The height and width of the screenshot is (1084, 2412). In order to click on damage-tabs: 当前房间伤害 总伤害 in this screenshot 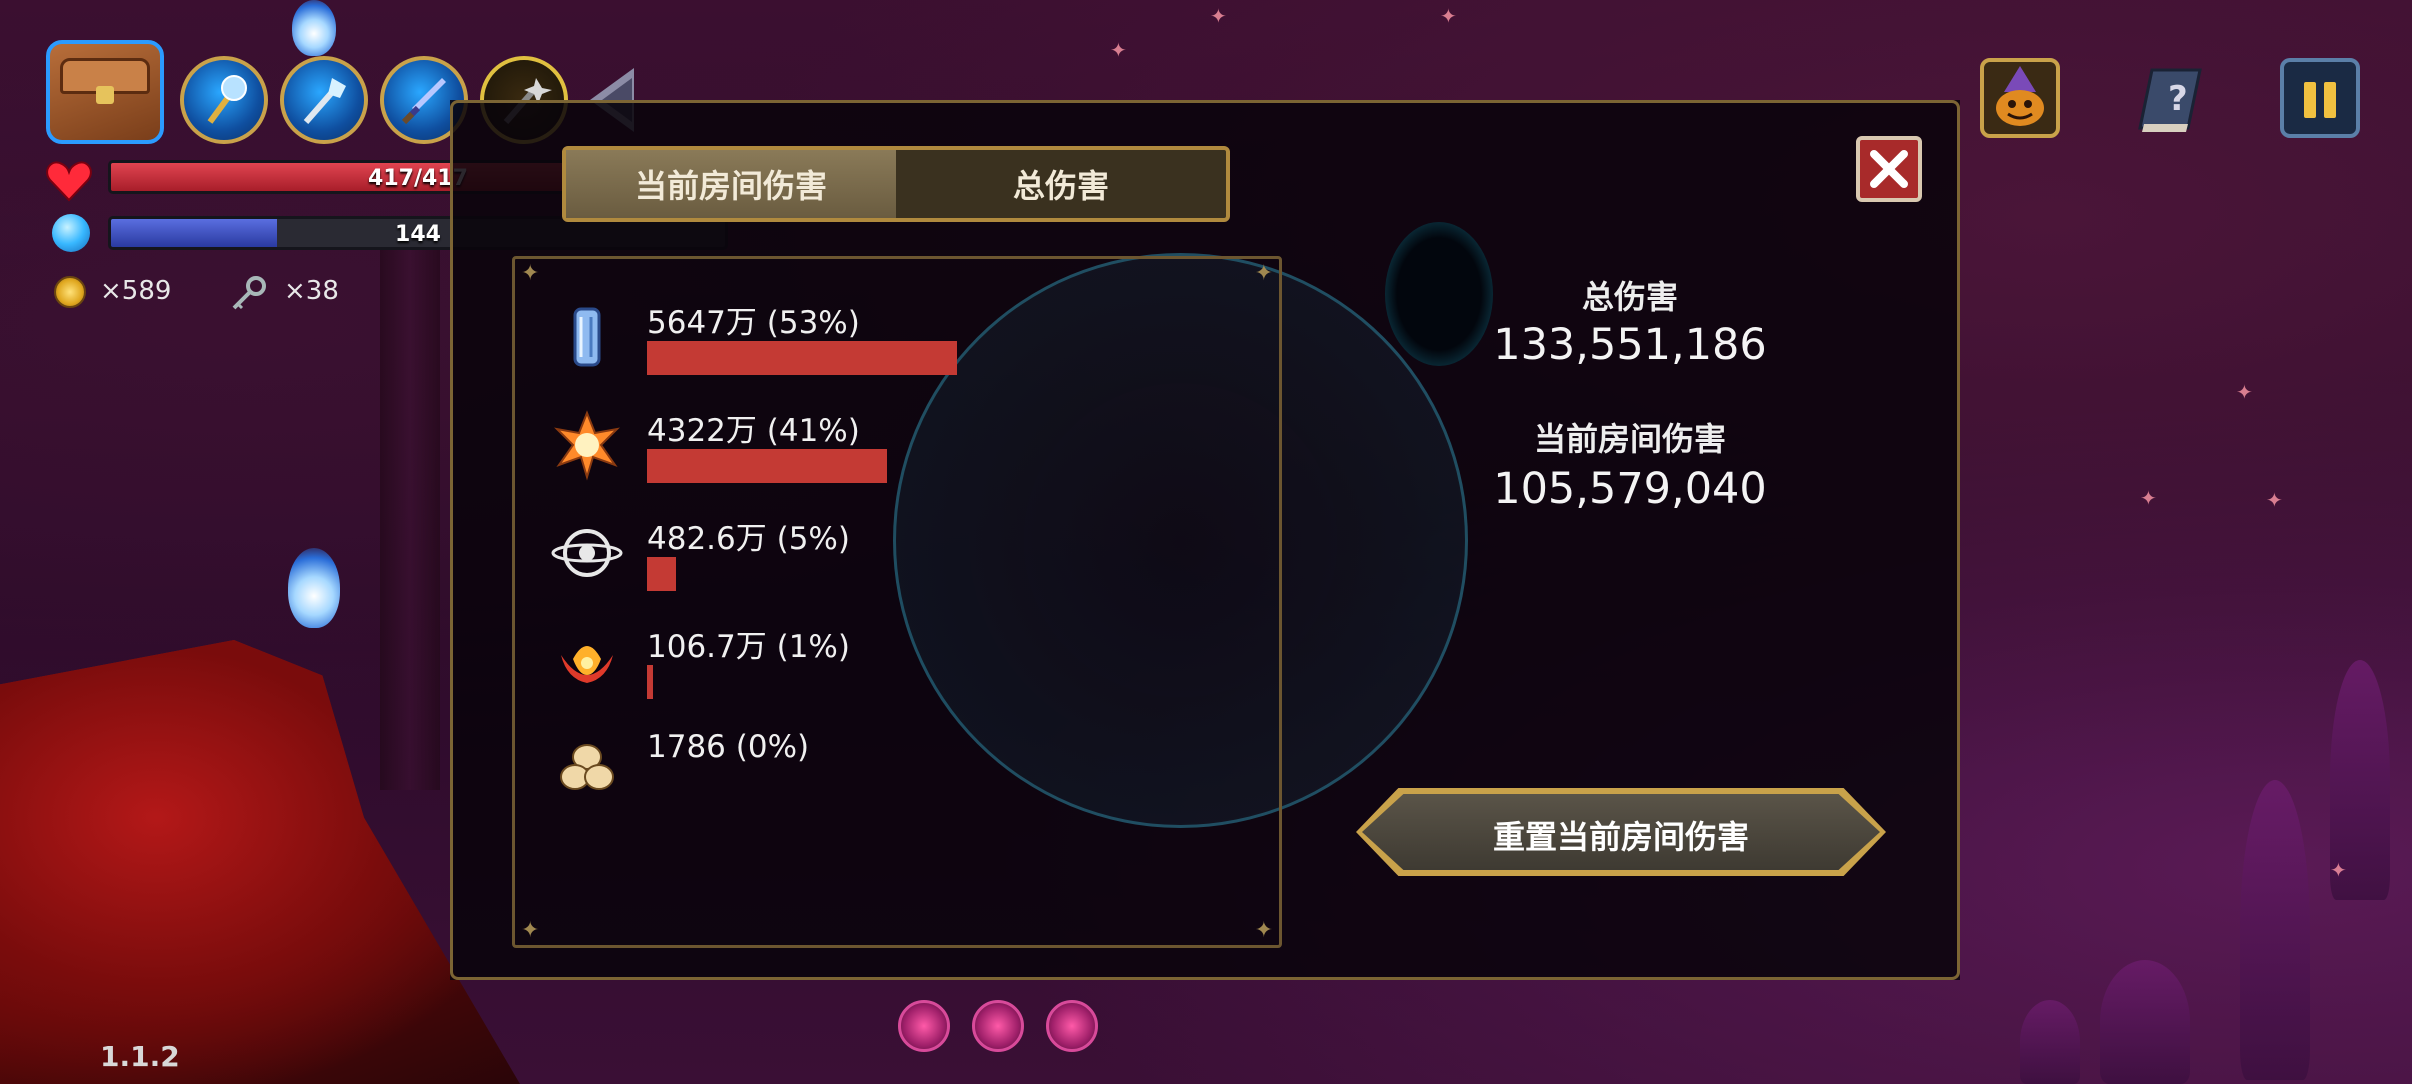, I will do `click(896, 184)`.